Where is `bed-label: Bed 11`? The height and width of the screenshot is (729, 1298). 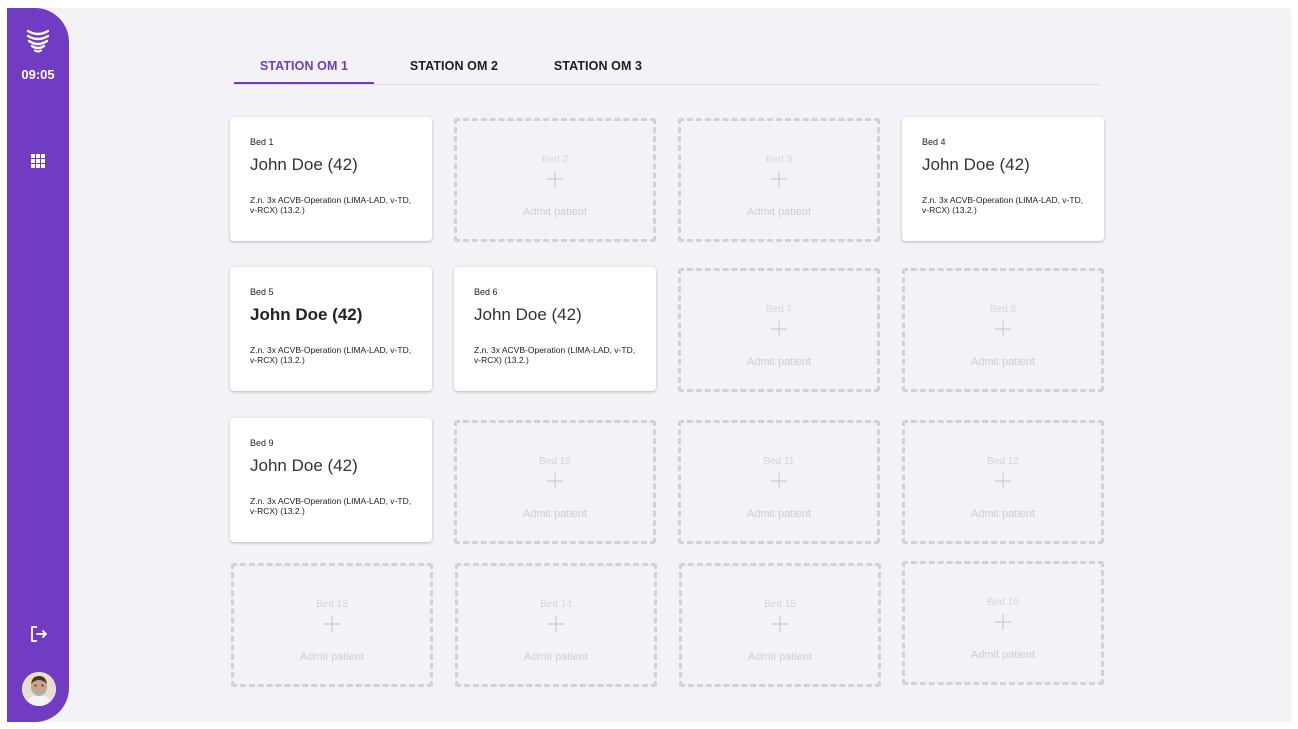 bed-label: Bed 11 is located at coordinates (779, 461).